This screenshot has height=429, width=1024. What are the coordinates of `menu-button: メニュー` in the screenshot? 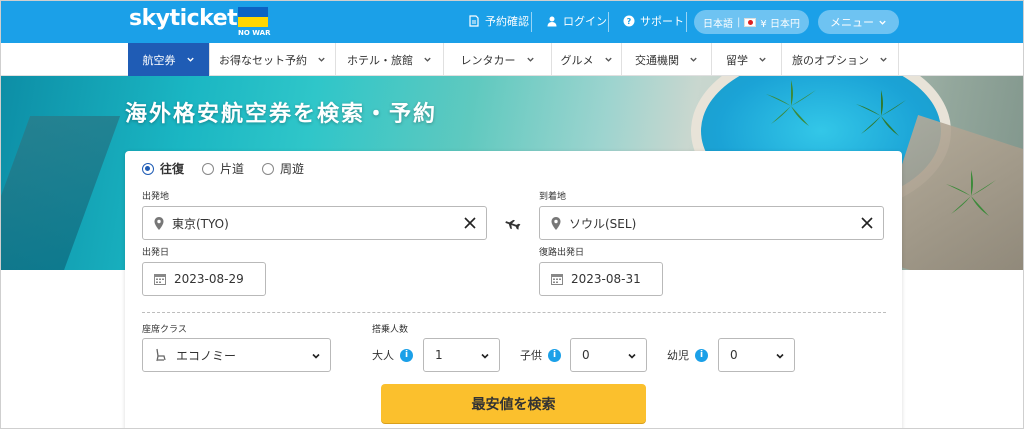 It's located at (858, 22).